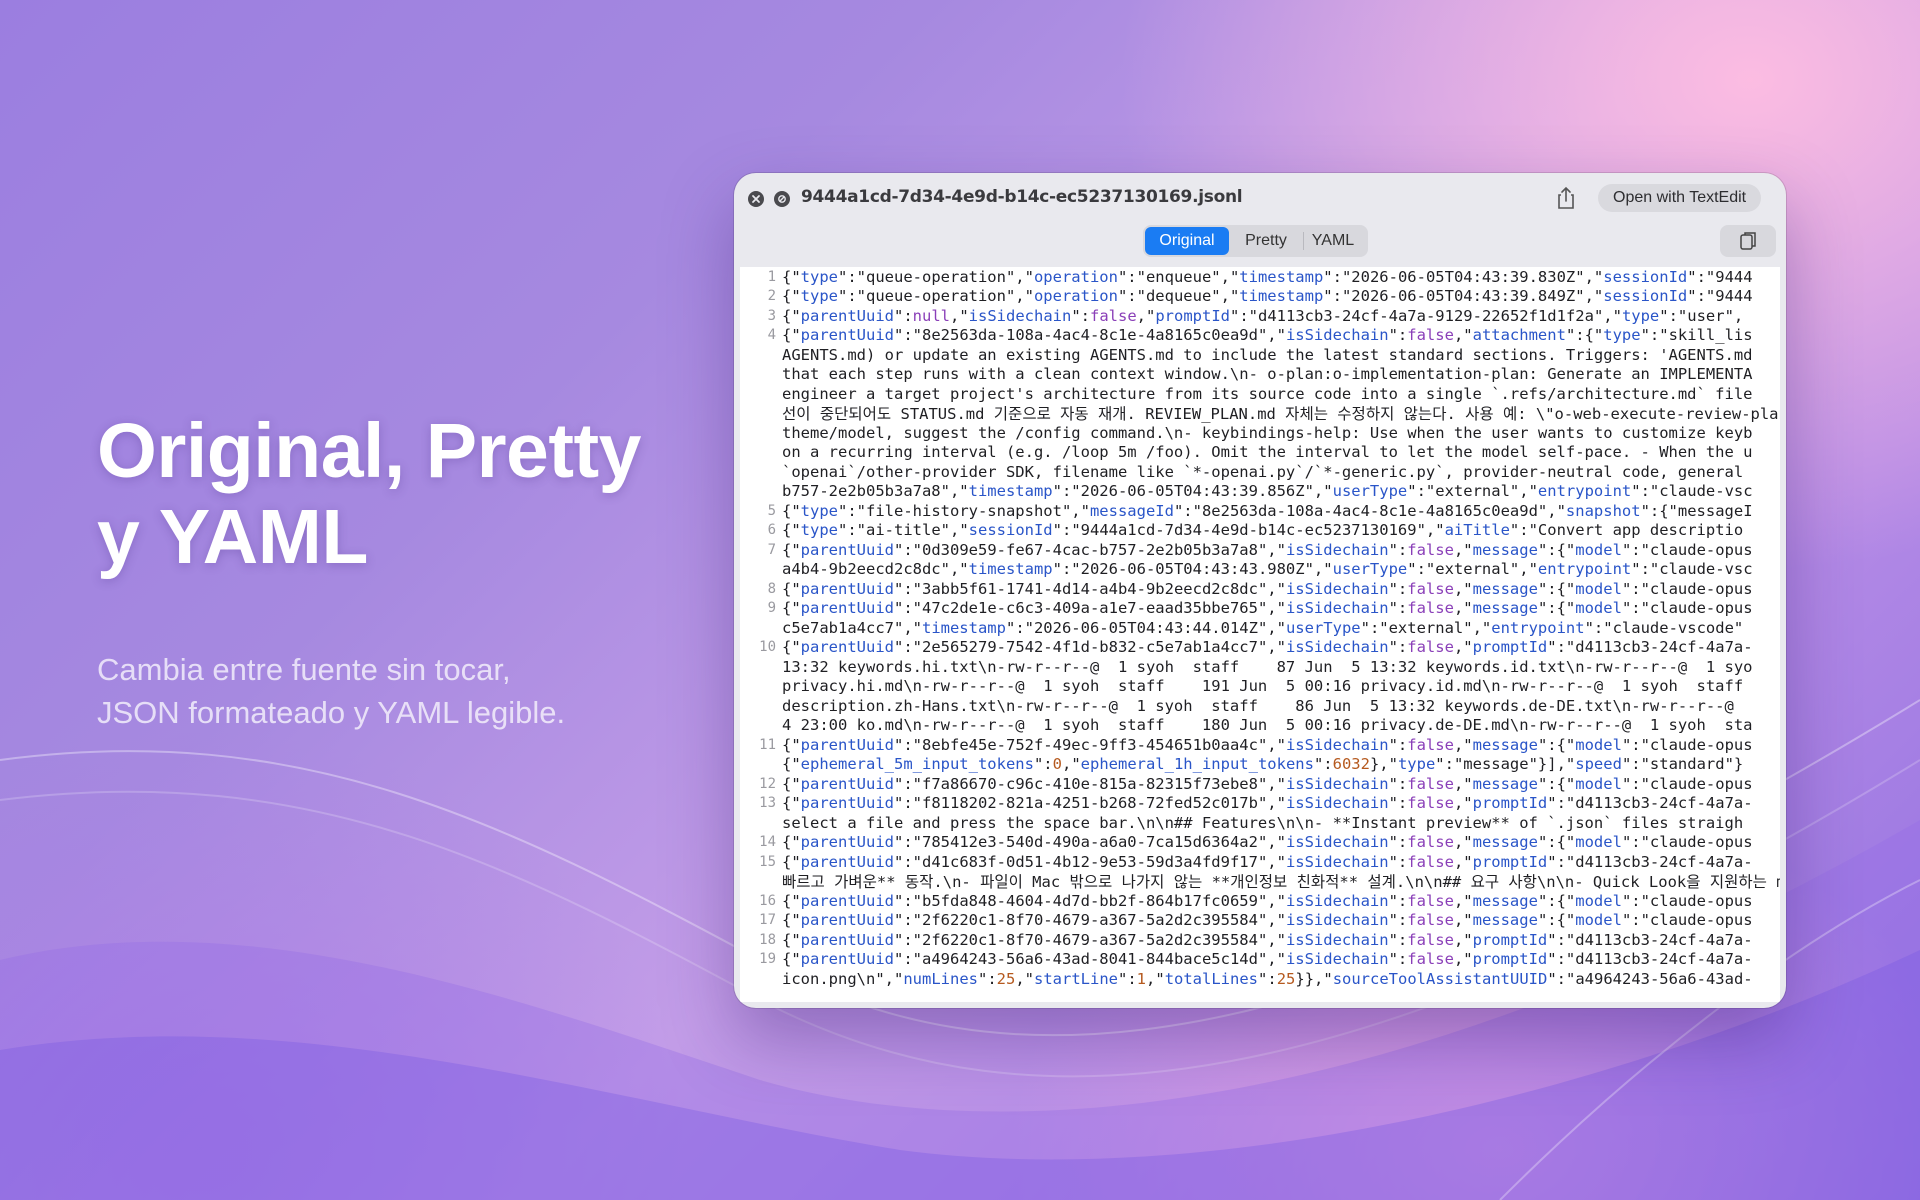  I want to click on line-number: 4, so click(771, 335).